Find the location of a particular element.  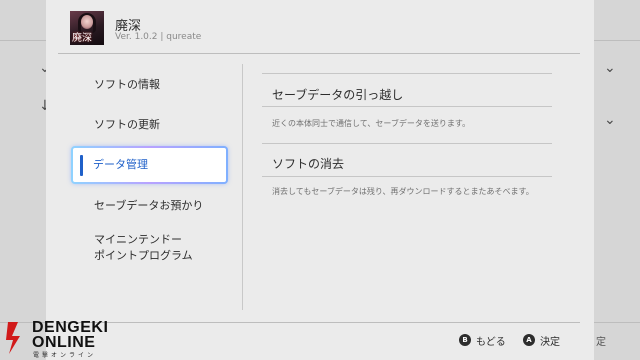

back-button: B もどる is located at coordinates (482, 340).